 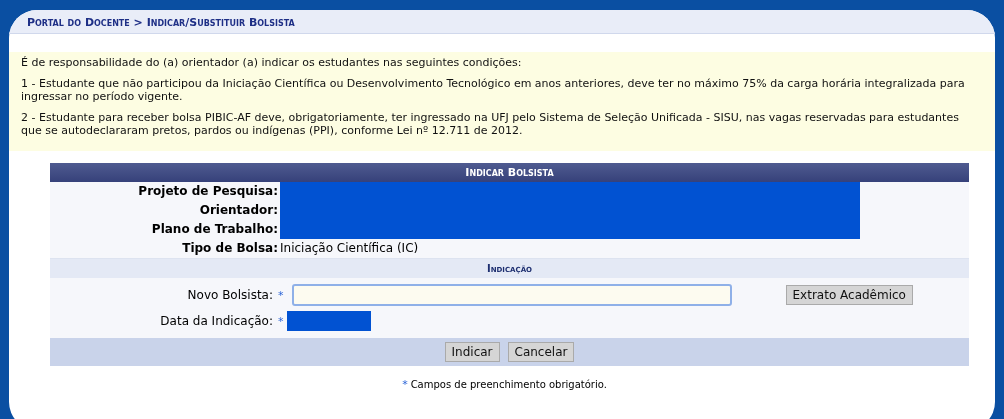 What do you see at coordinates (216, 321) in the screenshot?
I see `field-label: Data da Indicação:` at bounding box center [216, 321].